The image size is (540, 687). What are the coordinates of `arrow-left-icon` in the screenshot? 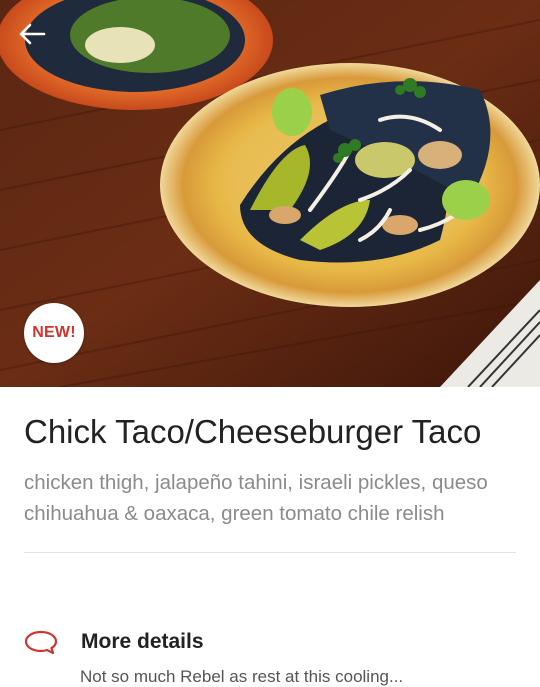 It's located at (32, 34).